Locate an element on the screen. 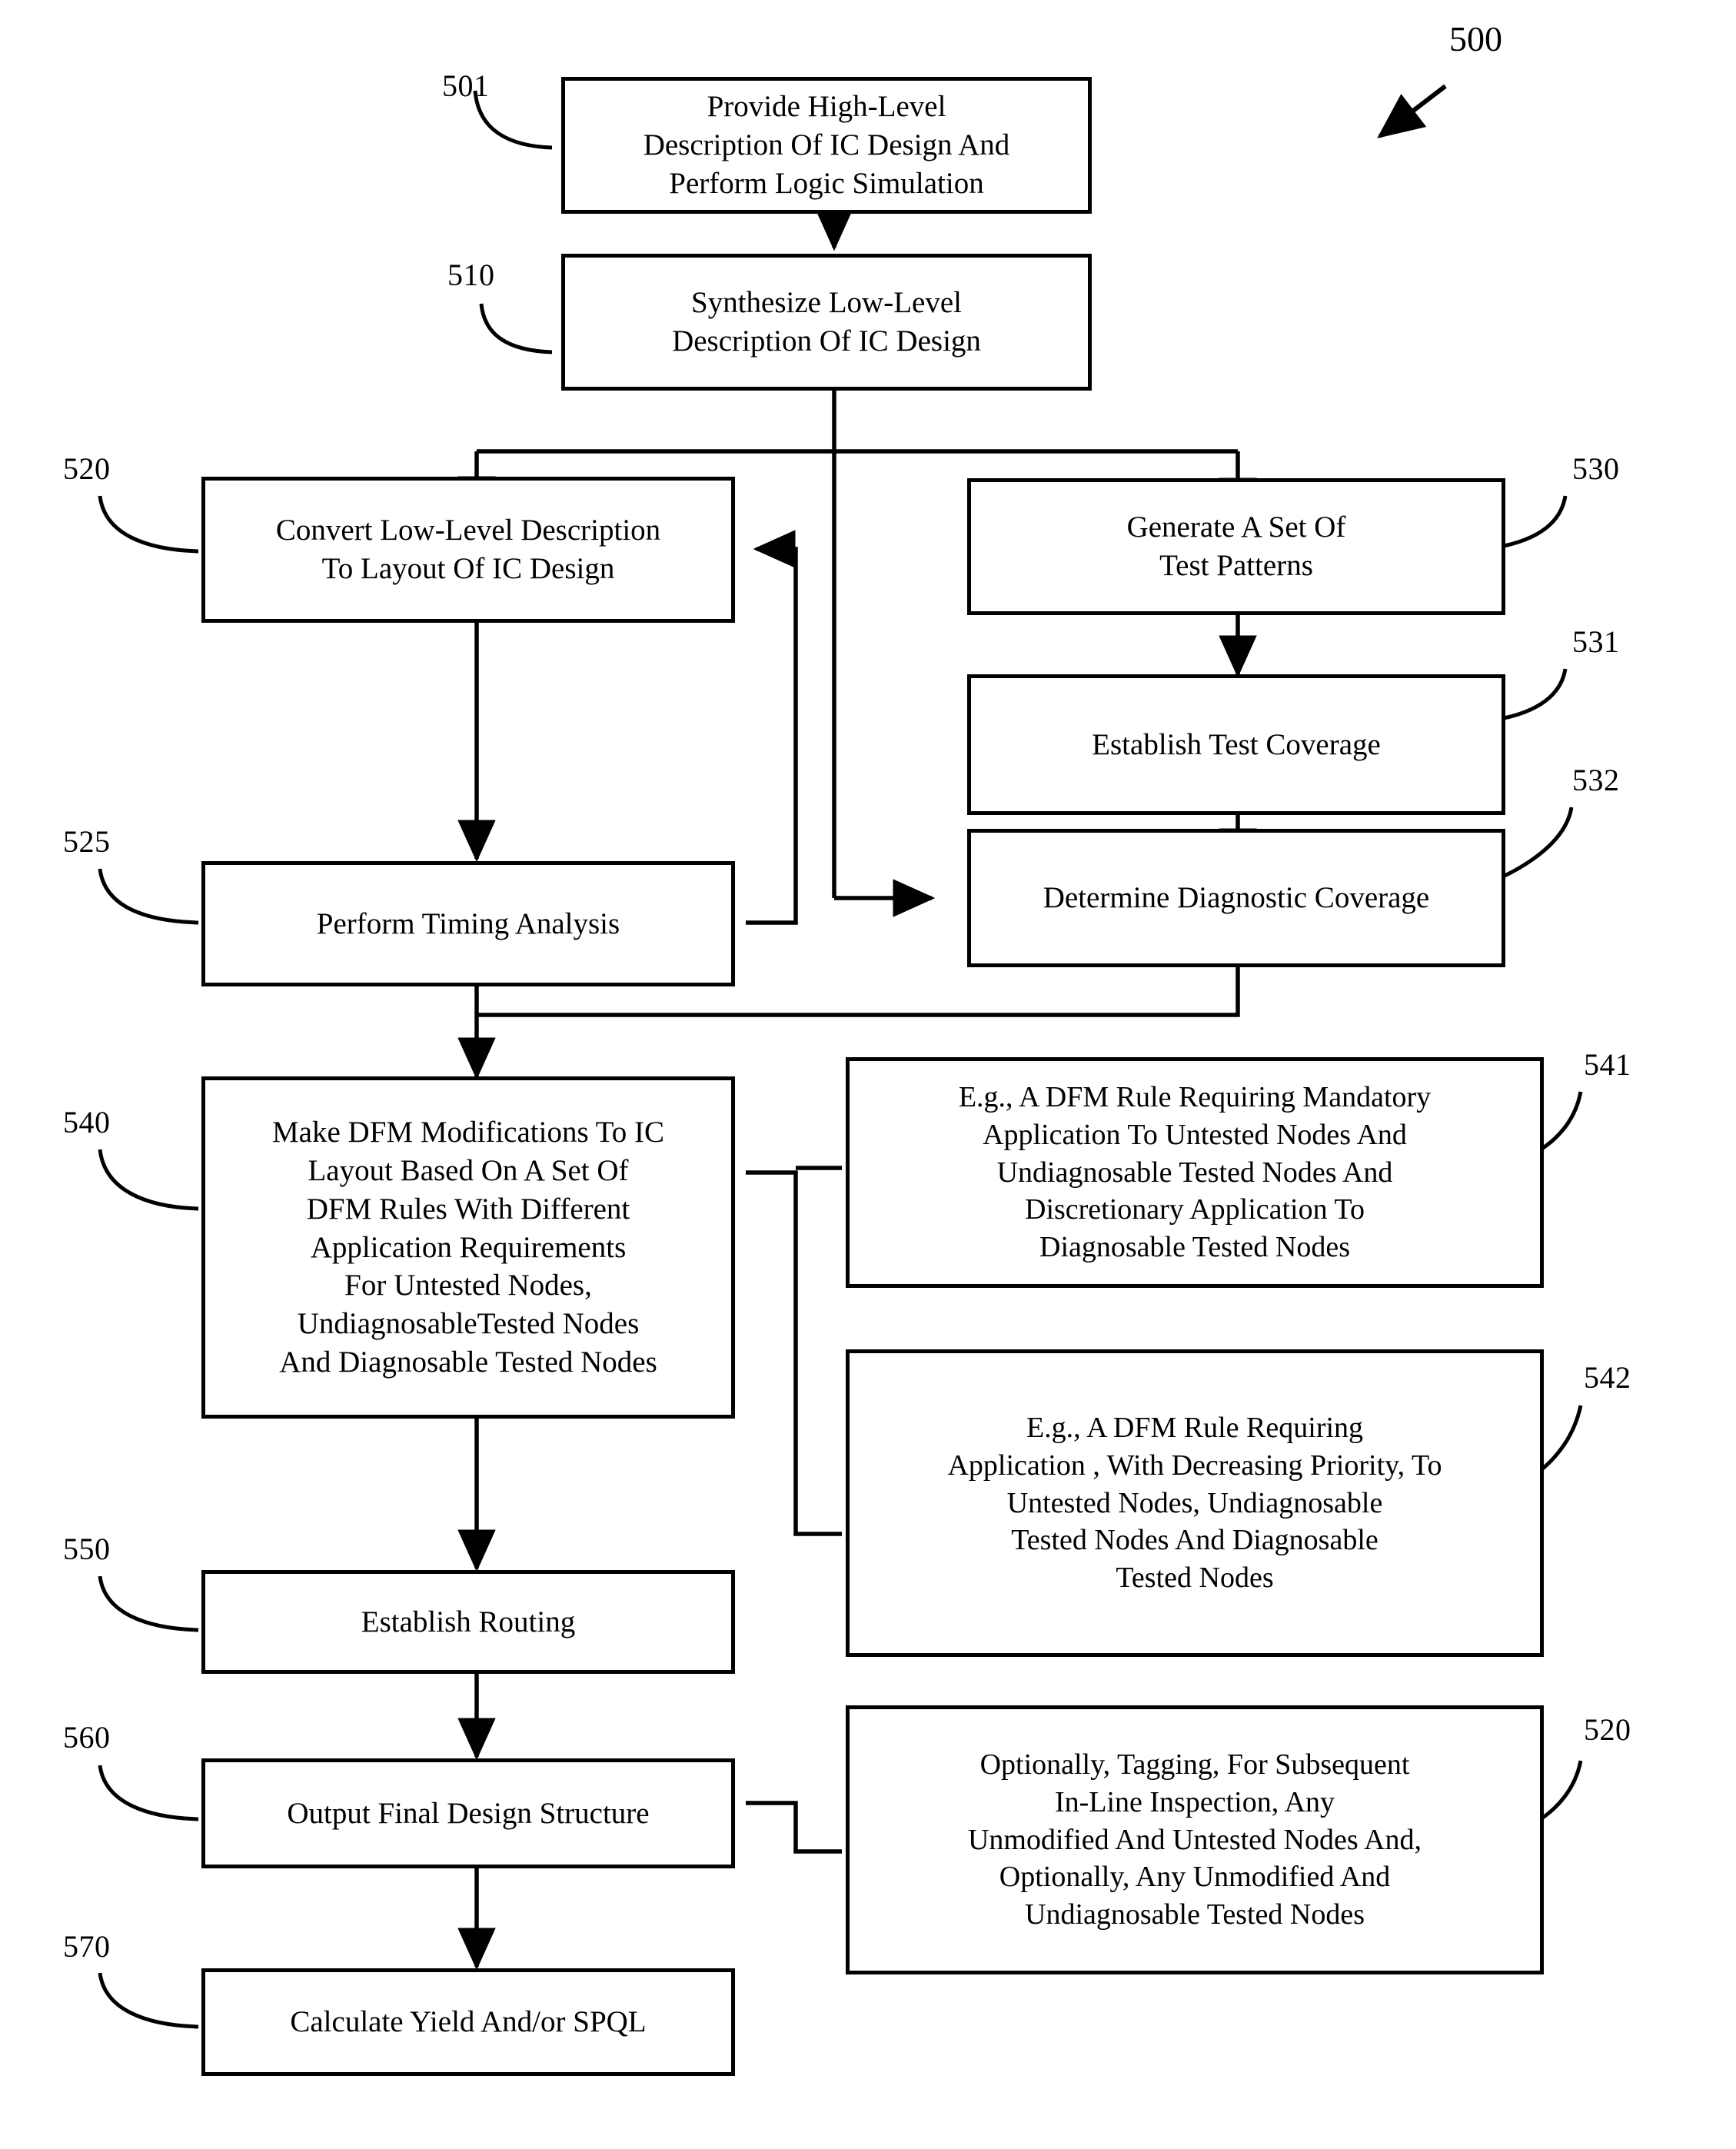 Image resolution: width=1736 pixels, height=2149 pixels. ref-520b: 520 is located at coordinates (1607, 1729).